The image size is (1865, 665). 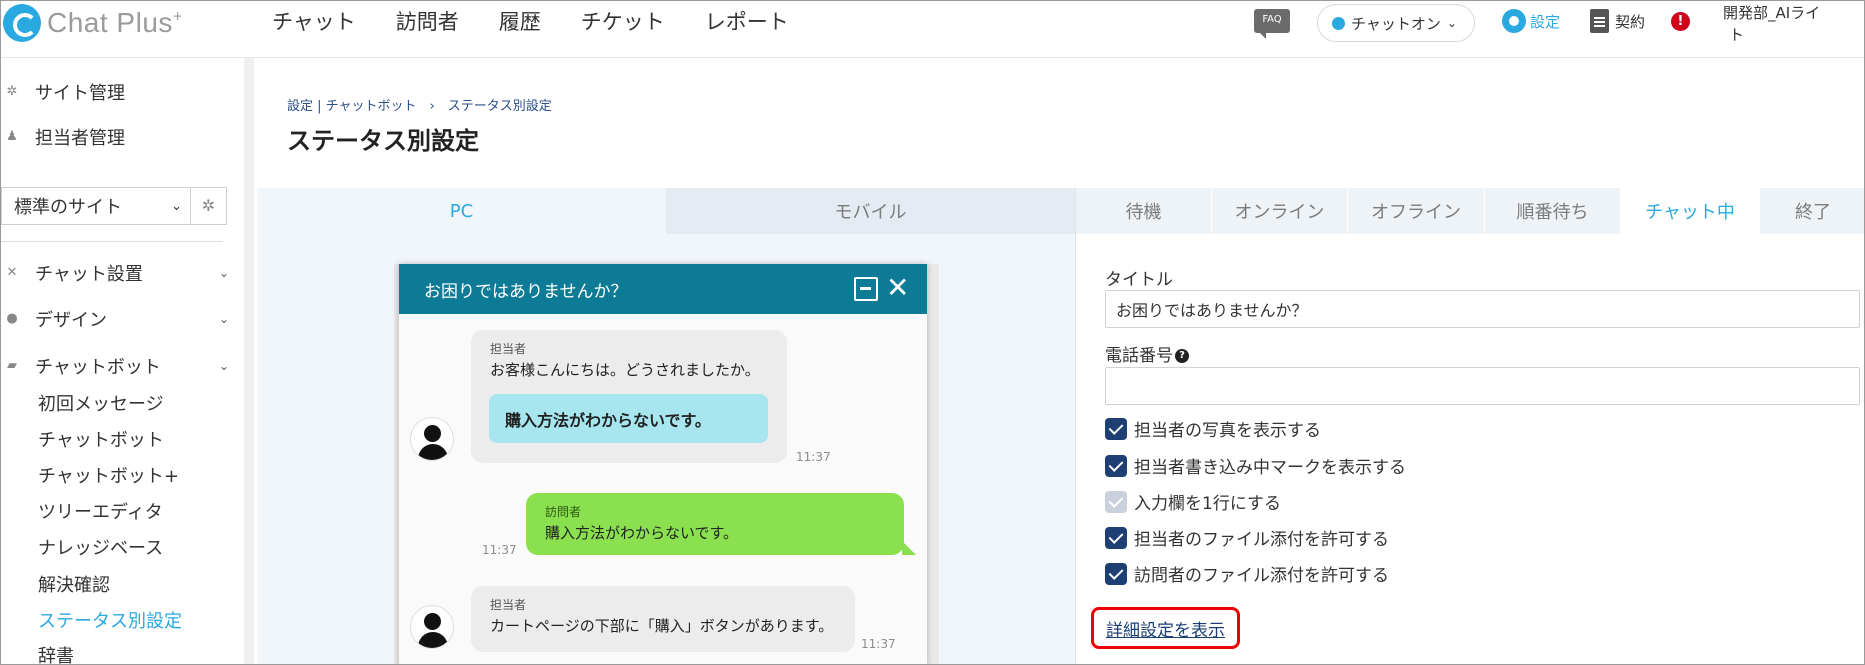 I want to click on nav-chat: チャット, so click(x=314, y=21).